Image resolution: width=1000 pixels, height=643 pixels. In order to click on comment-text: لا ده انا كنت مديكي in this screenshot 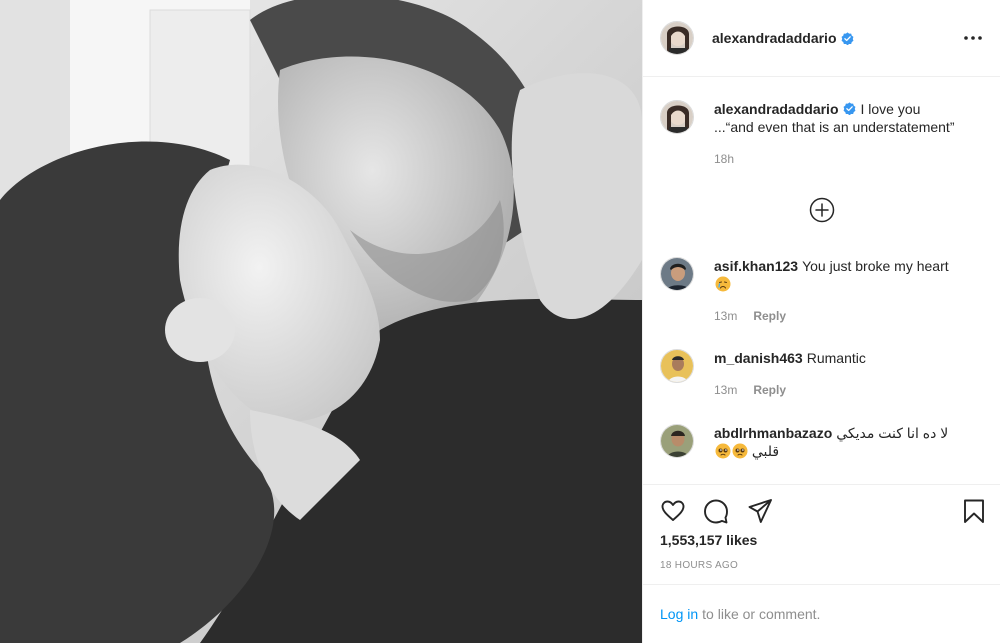, I will do `click(892, 433)`.